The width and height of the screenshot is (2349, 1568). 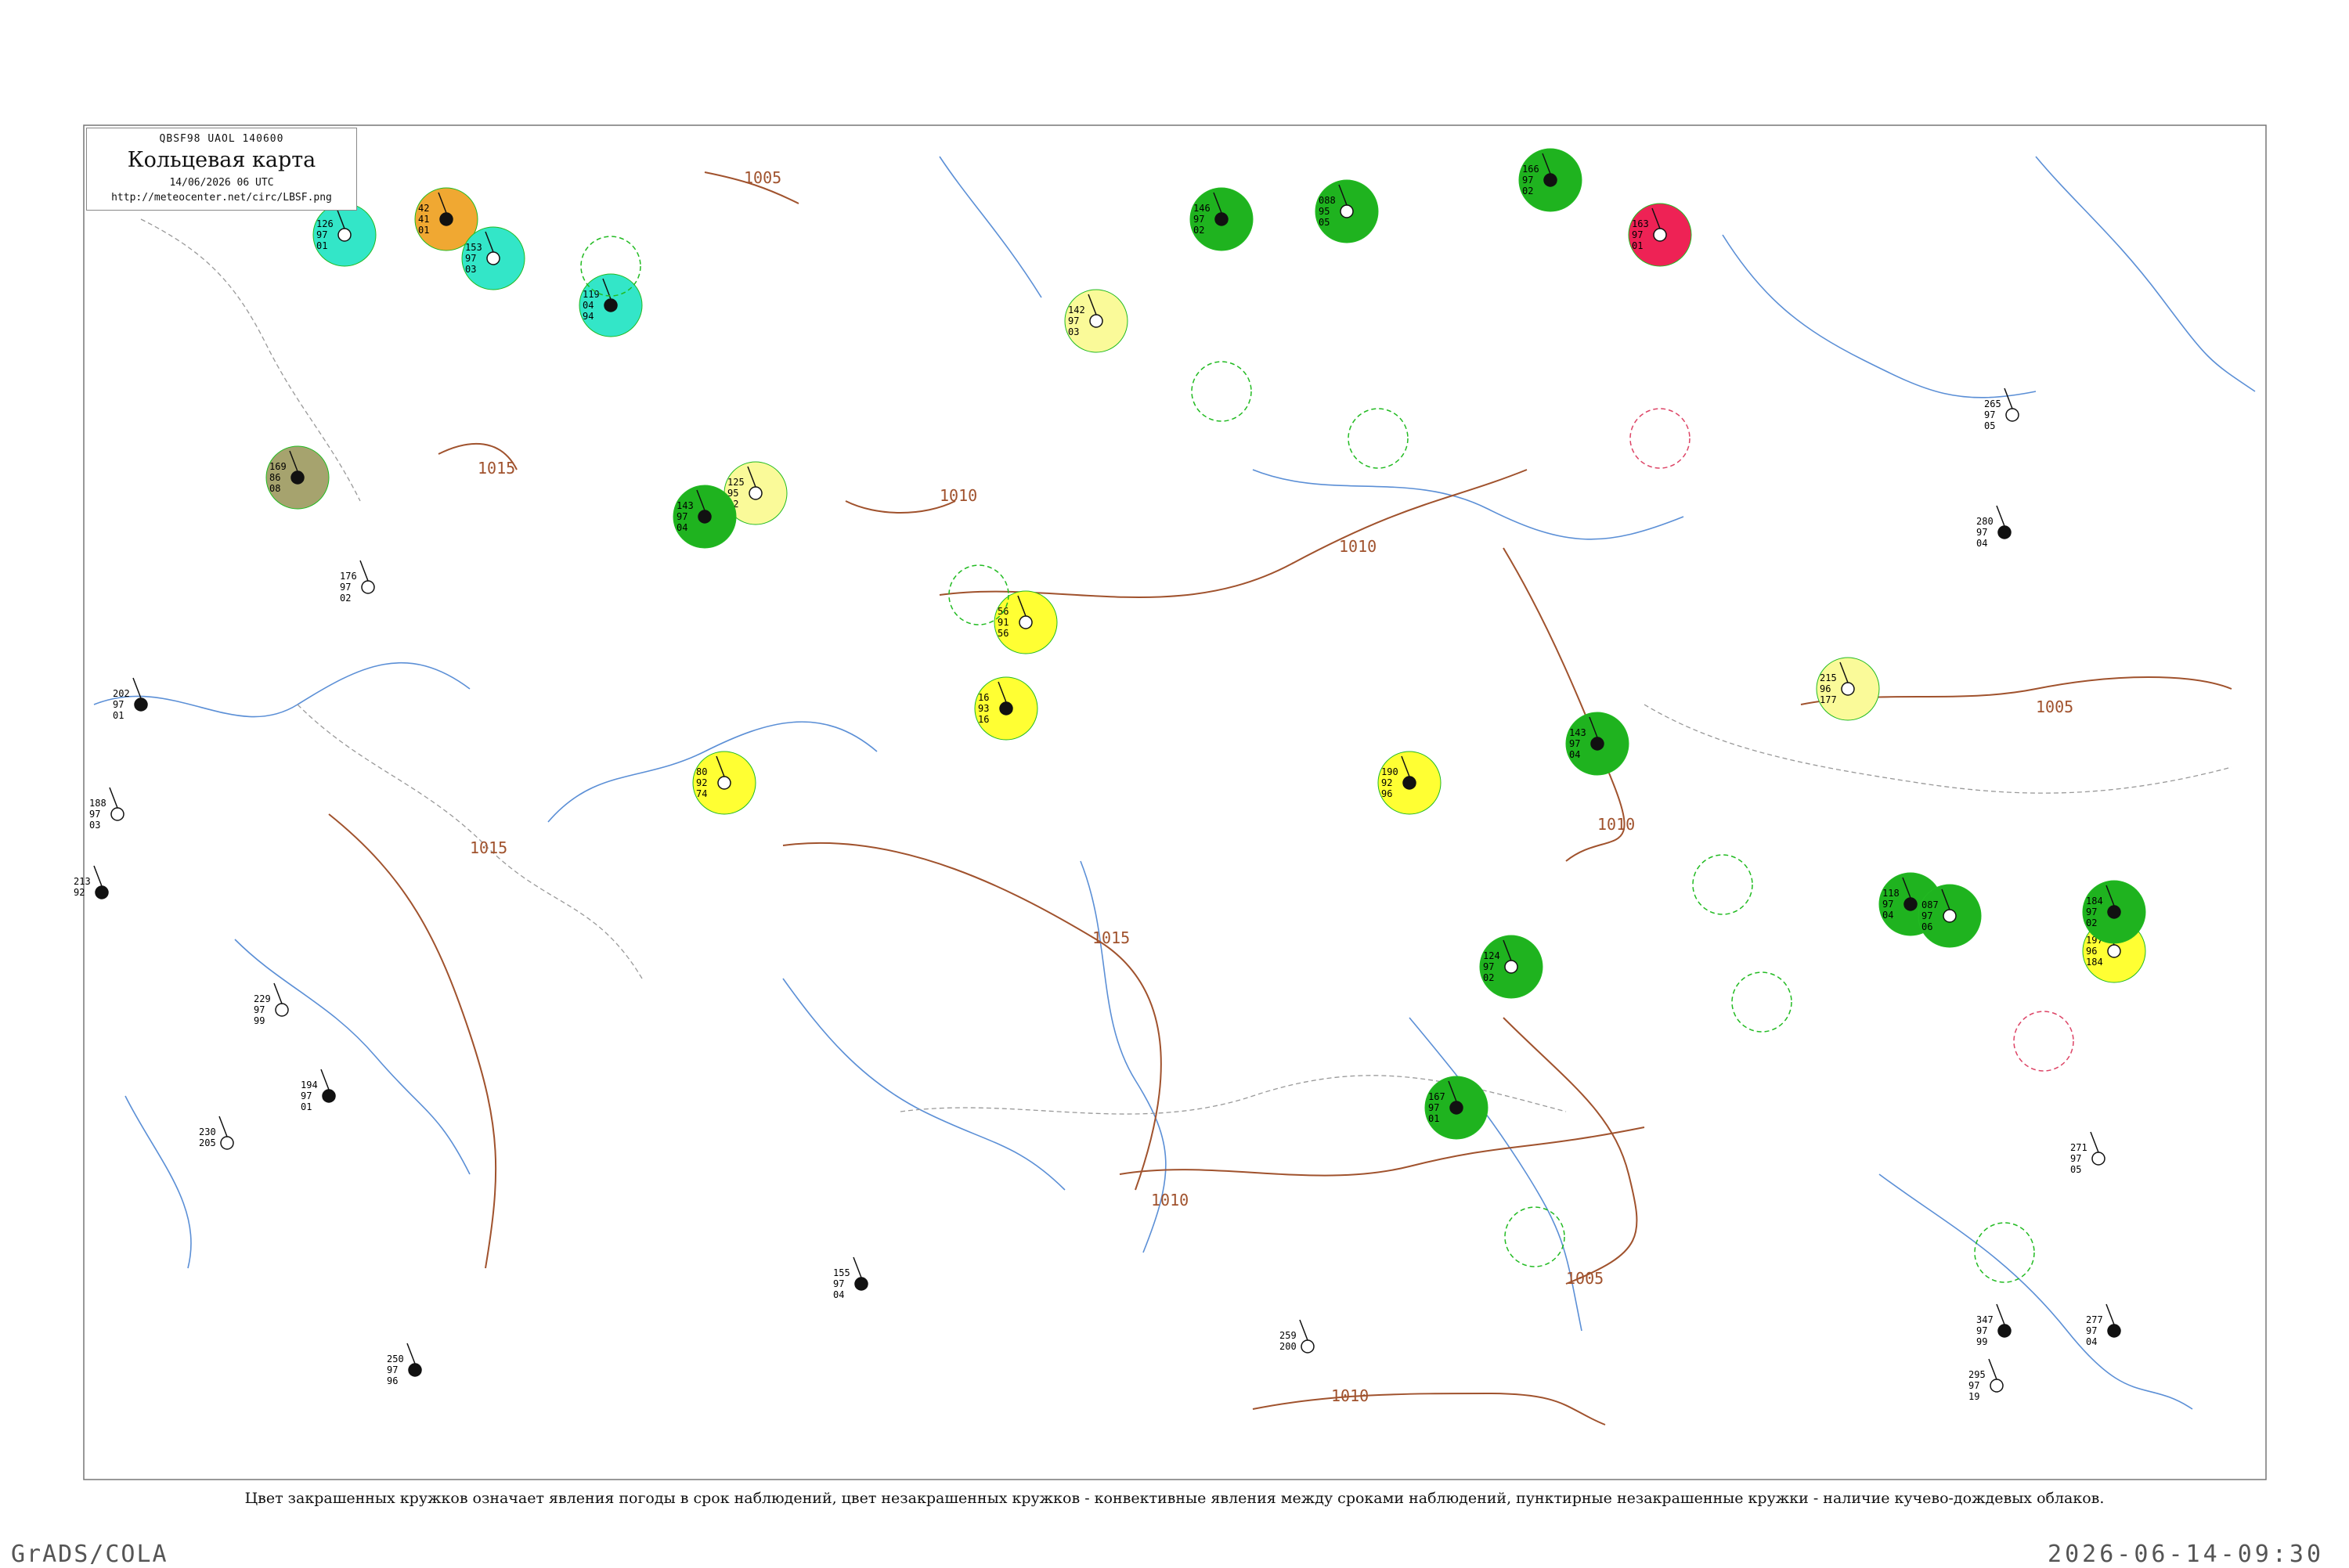 What do you see at coordinates (1950, 916) in the screenshot?
I see `station-model: 0879706` at bounding box center [1950, 916].